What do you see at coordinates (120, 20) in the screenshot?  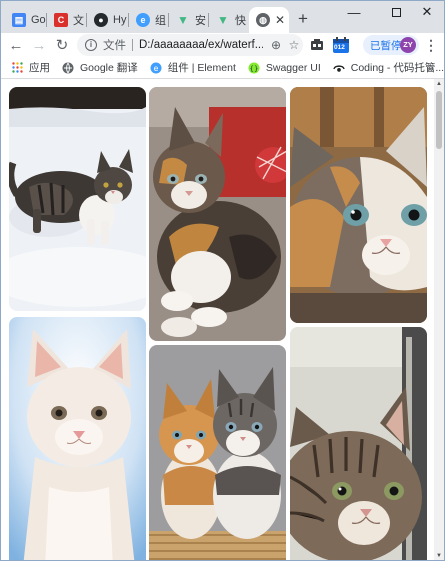 I see `tab-label: Hy` at bounding box center [120, 20].